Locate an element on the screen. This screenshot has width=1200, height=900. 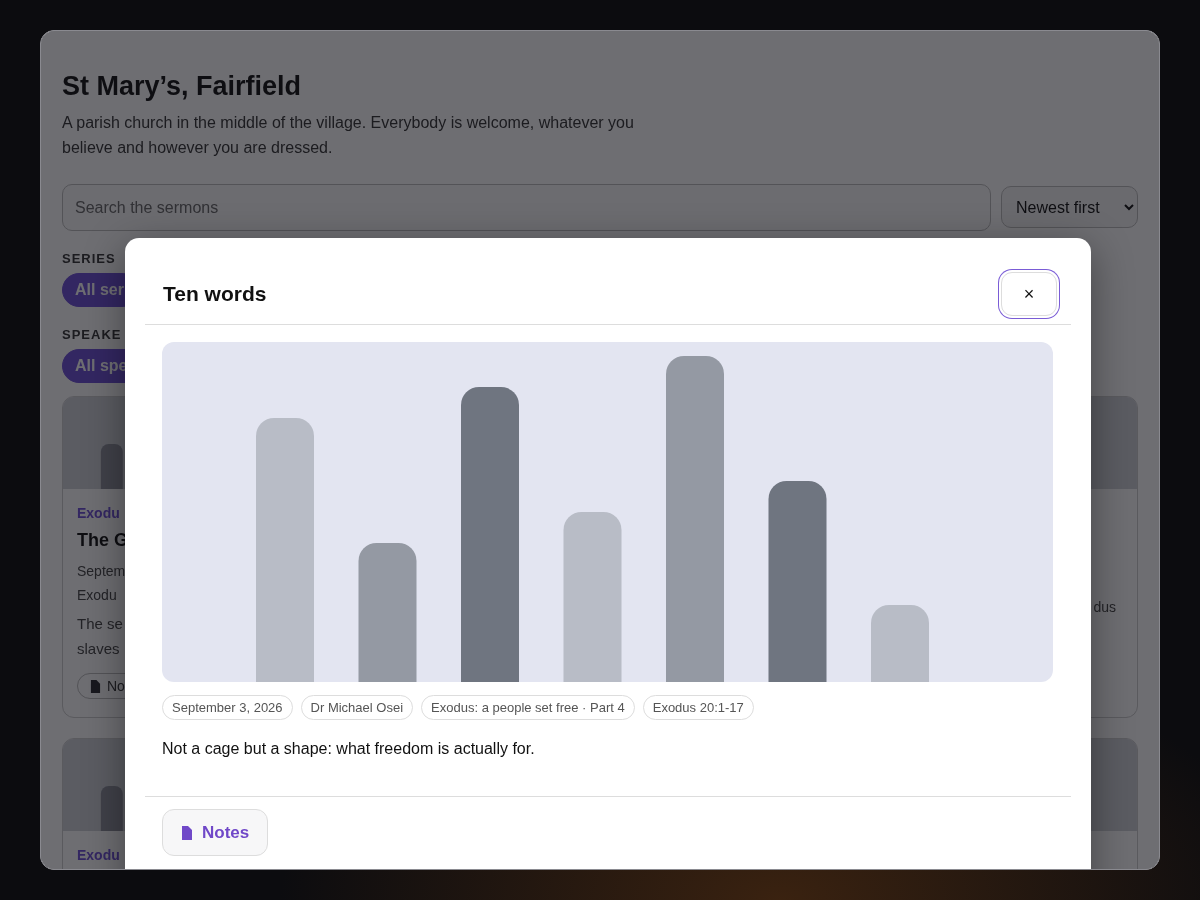
filter-label: SPEAKE is located at coordinates (92, 334).